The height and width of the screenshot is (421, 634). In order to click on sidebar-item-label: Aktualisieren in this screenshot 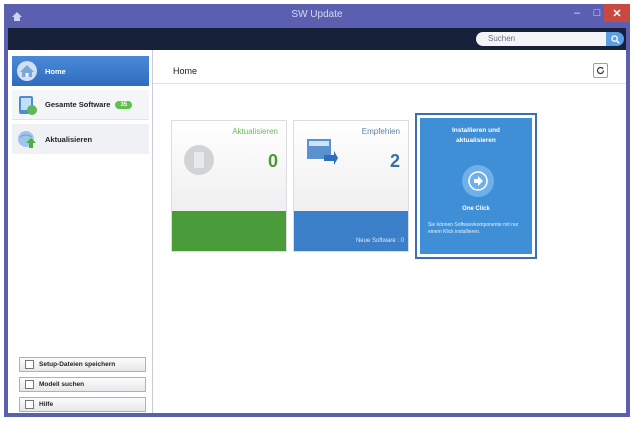, I will do `click(69, 139)`.